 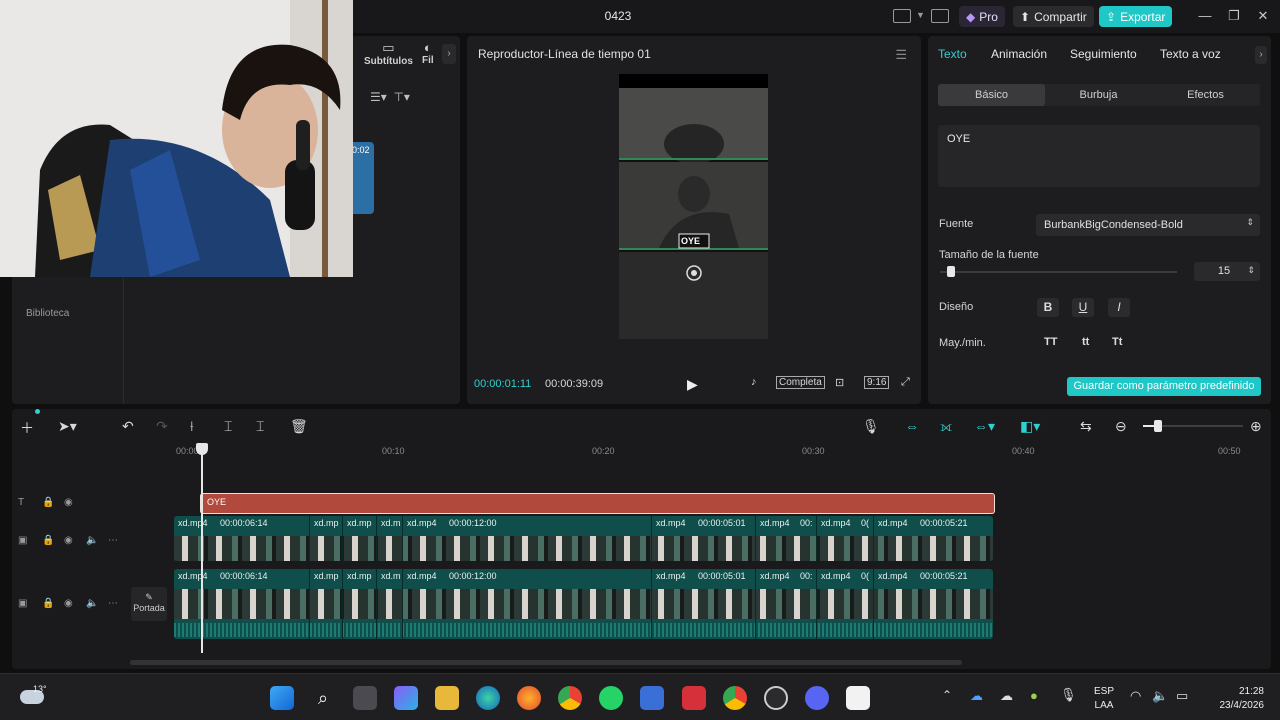 I want to click on text-clip: OYE, so click(x=597, y=503).